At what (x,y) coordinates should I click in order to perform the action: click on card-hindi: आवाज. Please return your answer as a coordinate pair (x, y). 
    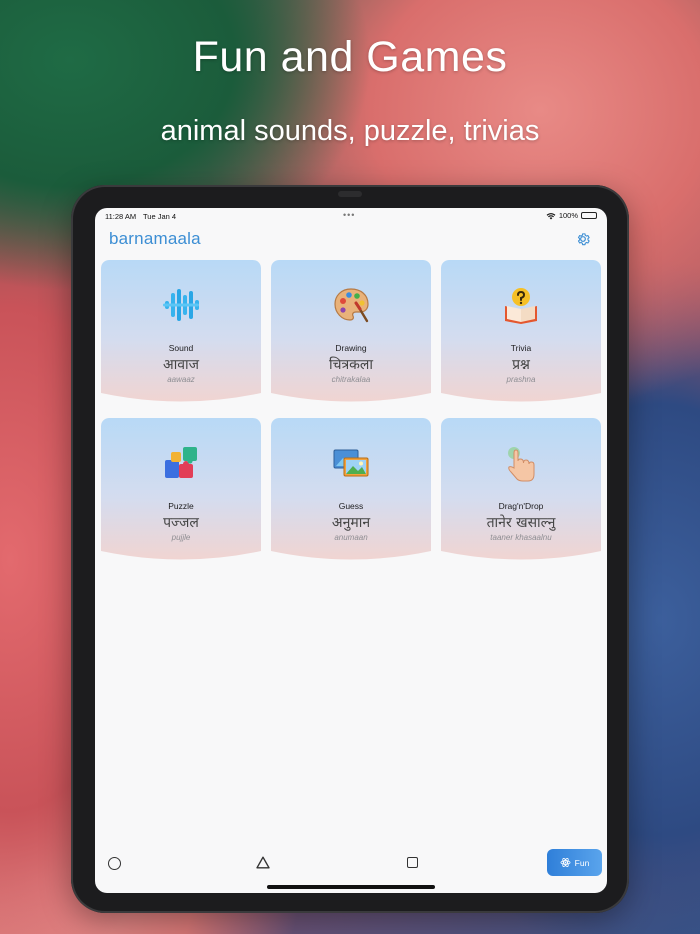
    Looking at the image, I should click on (181, 365).